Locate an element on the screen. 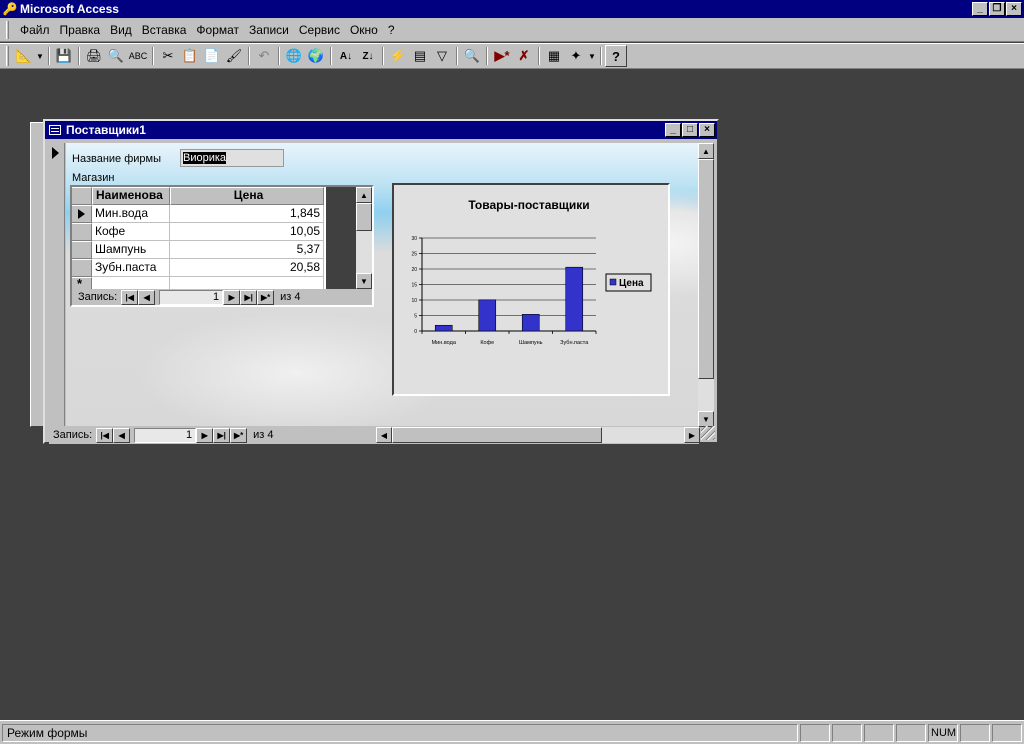 The height and width of the screenshot is (744, 1024). subform-navigation-bar: Запись: |◀ ◀ 1 ▶ ▶| ▶* из 4 is located at coordinates (222, 297).